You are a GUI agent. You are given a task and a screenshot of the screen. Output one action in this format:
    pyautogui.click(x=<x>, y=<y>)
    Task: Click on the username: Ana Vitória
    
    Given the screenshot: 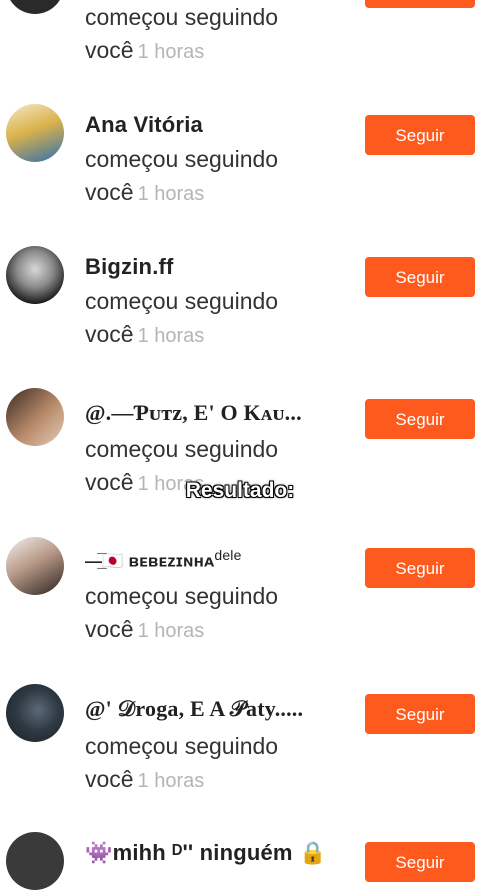 What is the action you would take?
    pyautogui.click(x=144, y=125)
    